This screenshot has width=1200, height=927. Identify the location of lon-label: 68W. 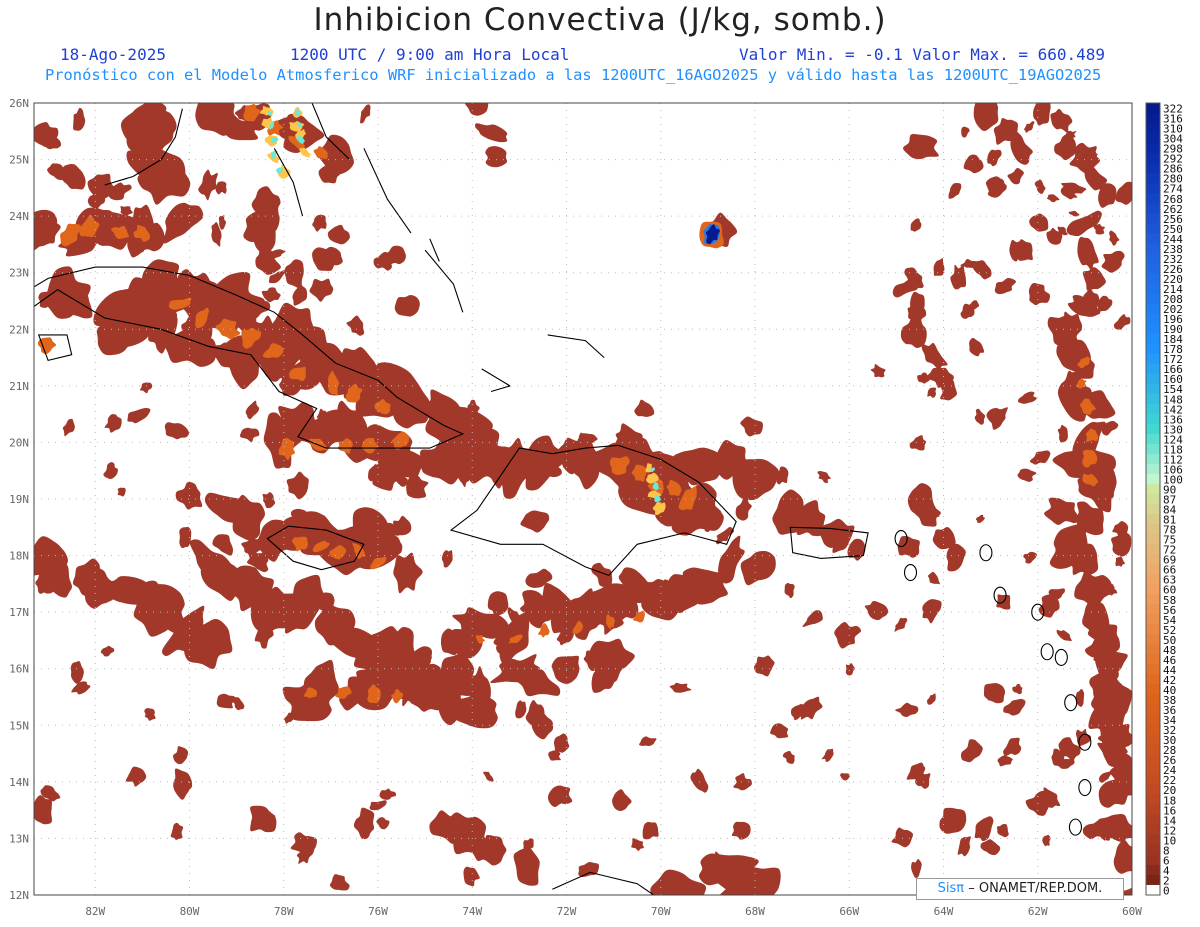
(755, 911).